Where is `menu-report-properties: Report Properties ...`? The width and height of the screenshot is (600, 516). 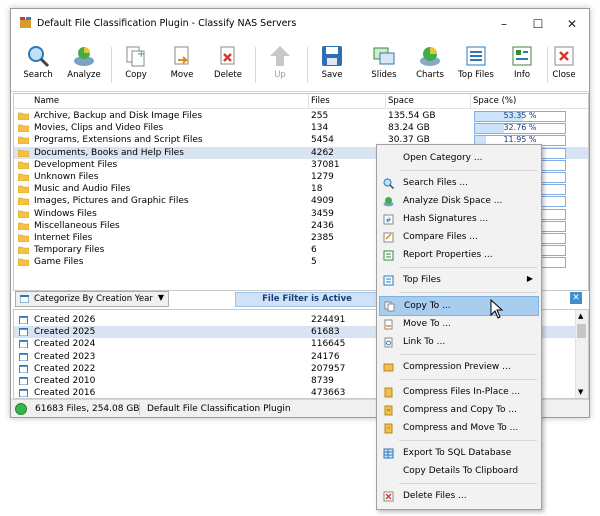
menu-report-properties: Report Properties ... is located at coordinates (459, 255).